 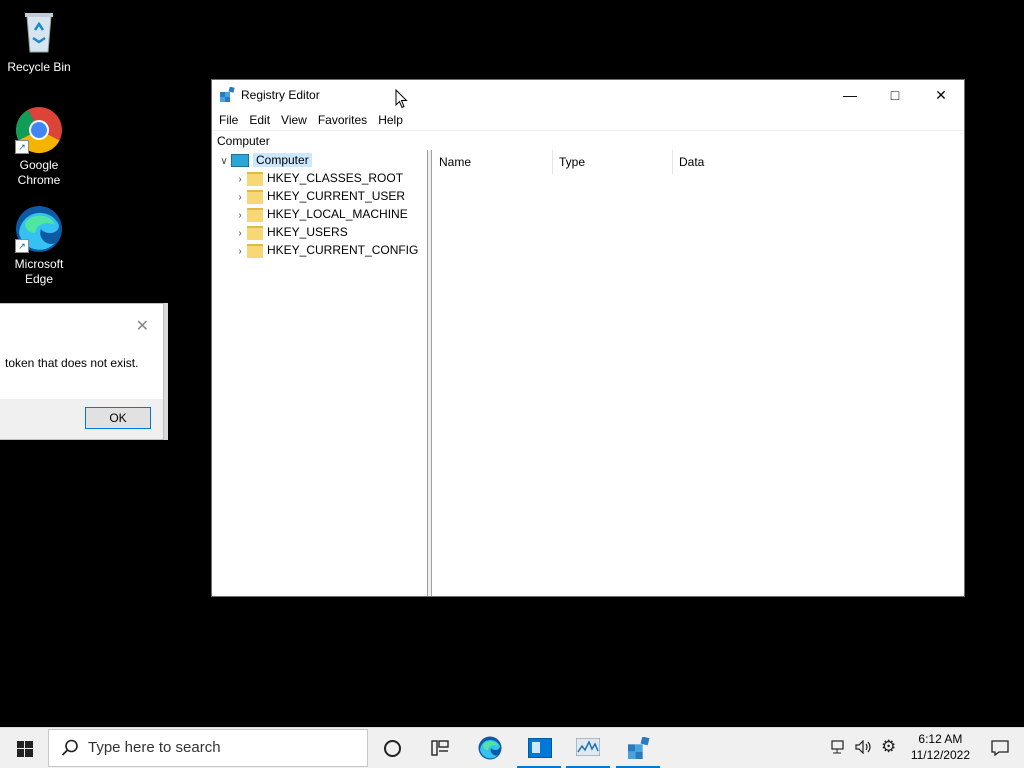 I want to click on system-tray: ⚙, so click(x=866, y=748).